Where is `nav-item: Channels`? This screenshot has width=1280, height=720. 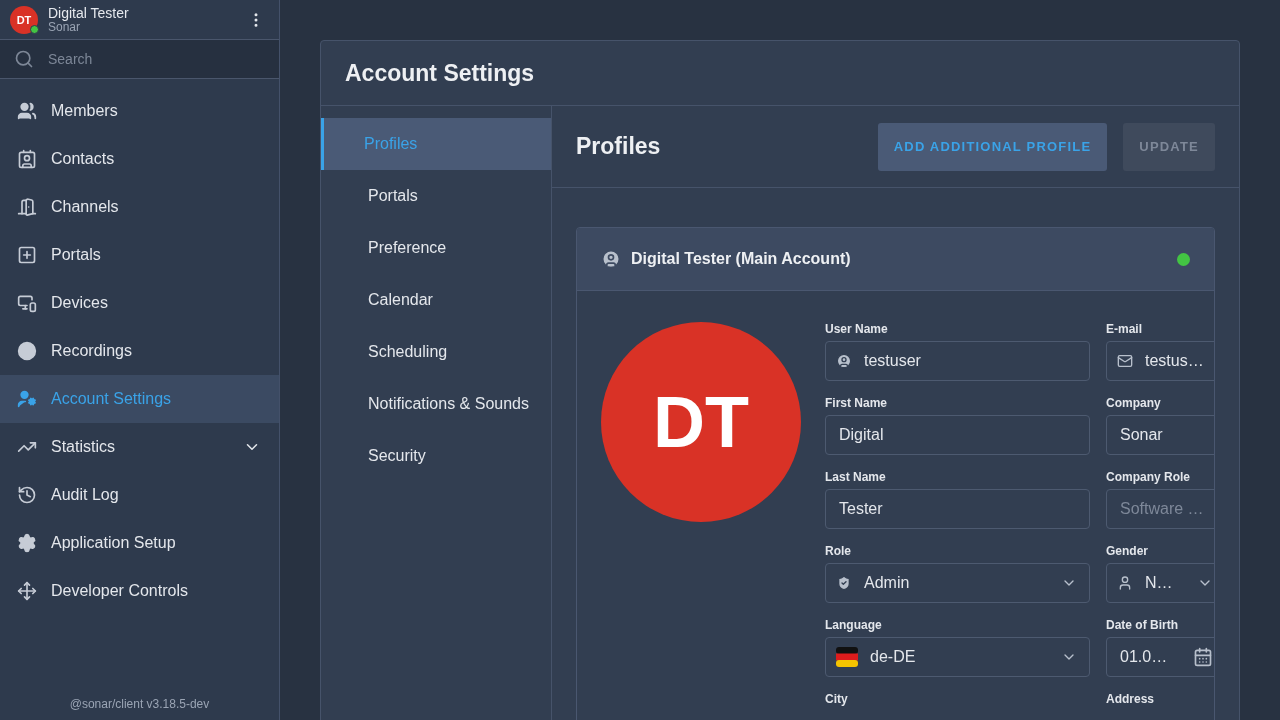
nav-item: Channels is located at coordinates (139, 207).